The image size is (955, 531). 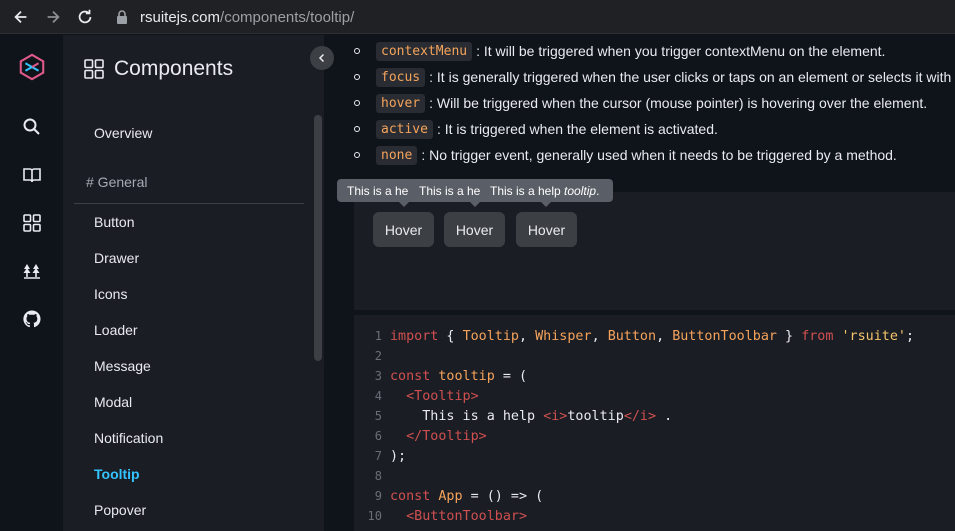 What do you see at coordinates (32, 127) in the screenshot?
I see `search-icon` at bounding box center [32, 127].